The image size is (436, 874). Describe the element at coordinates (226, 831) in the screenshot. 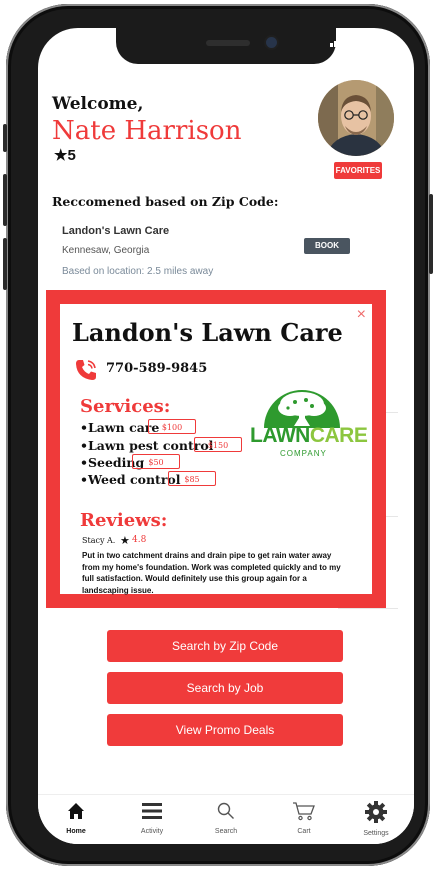

I see `tab-label: Search` at that location.